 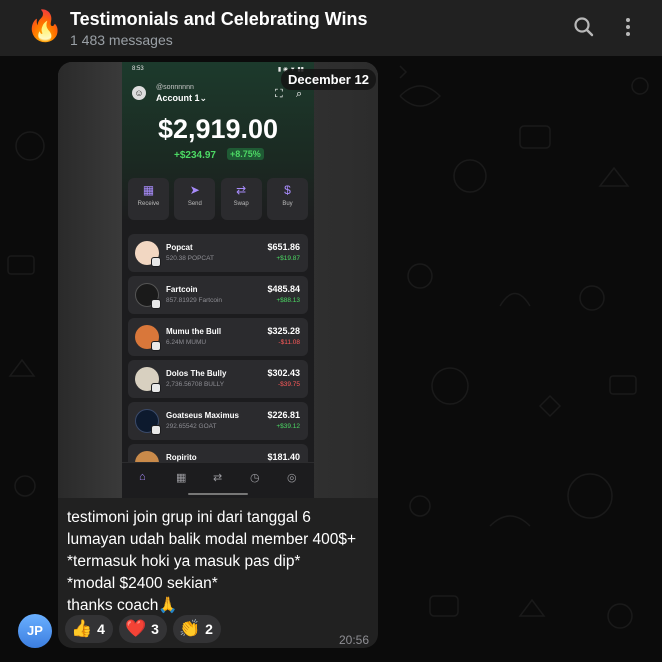 I want to click on receive-action: ▦ Receive, so click(x=148, y=199).